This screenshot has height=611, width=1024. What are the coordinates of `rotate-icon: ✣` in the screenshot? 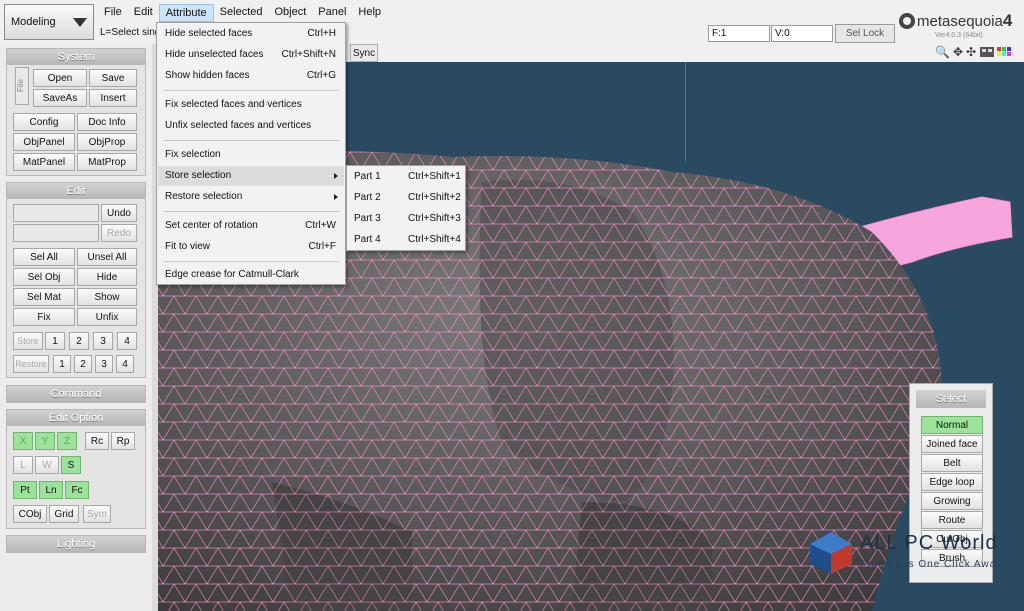 It's located at (971, 52).